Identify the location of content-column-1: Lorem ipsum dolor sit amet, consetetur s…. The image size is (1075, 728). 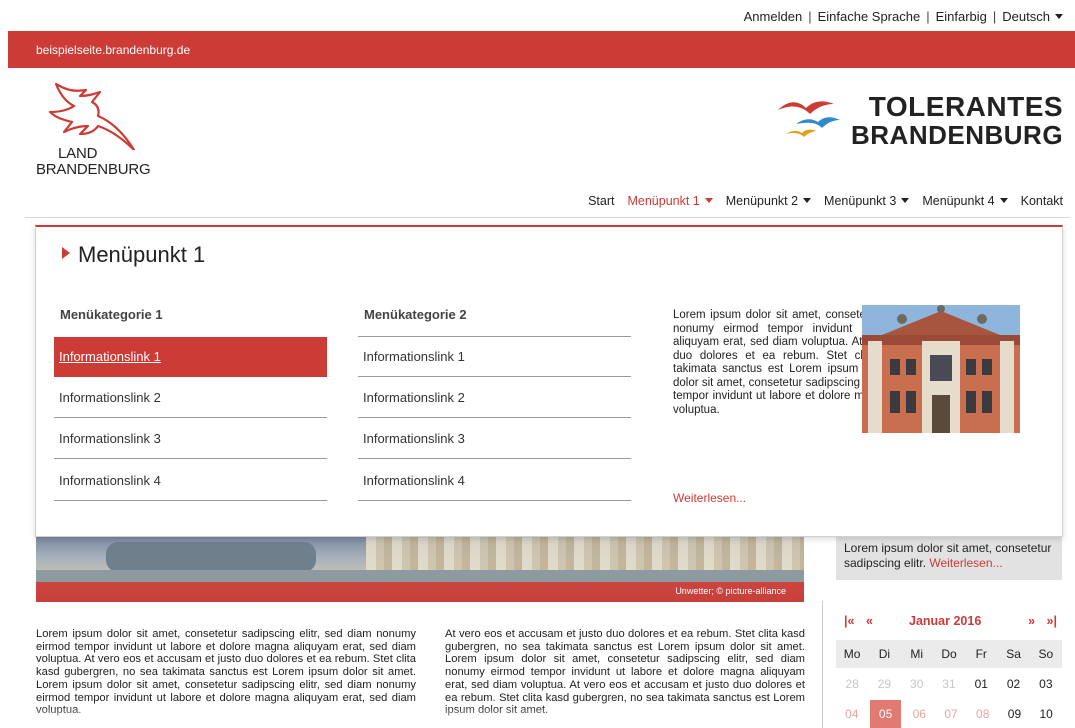
(226, 672).